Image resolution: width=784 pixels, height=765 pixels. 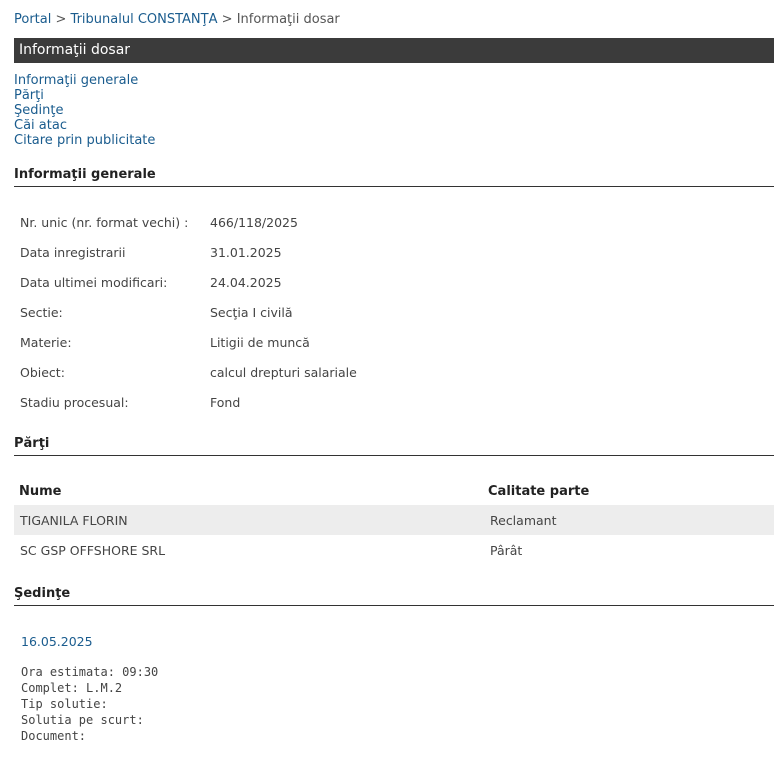 What do you see at coordinates (84, 95) in the screenshot?
I see `nav-link-parti: Părţi` at bounding box center [84, 95].